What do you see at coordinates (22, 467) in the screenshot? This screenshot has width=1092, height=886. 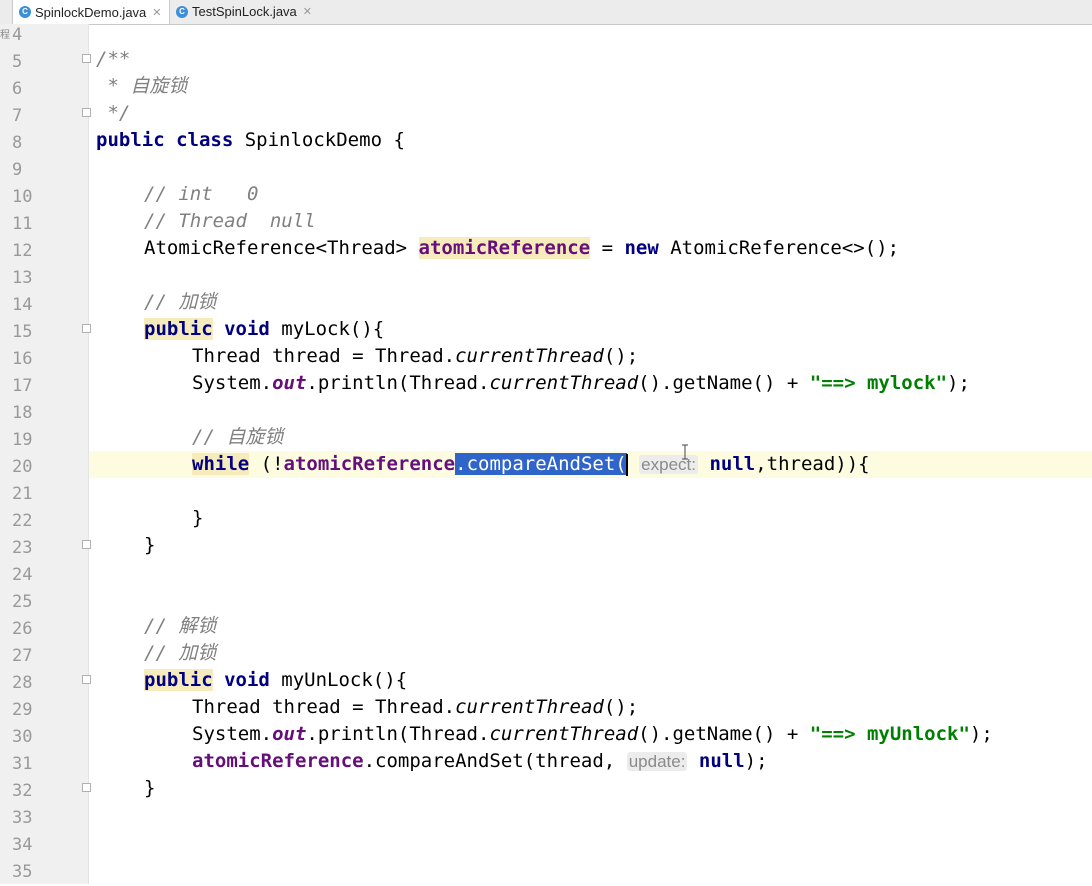 I see `line-number: 20` at bounding box center [22, 467].